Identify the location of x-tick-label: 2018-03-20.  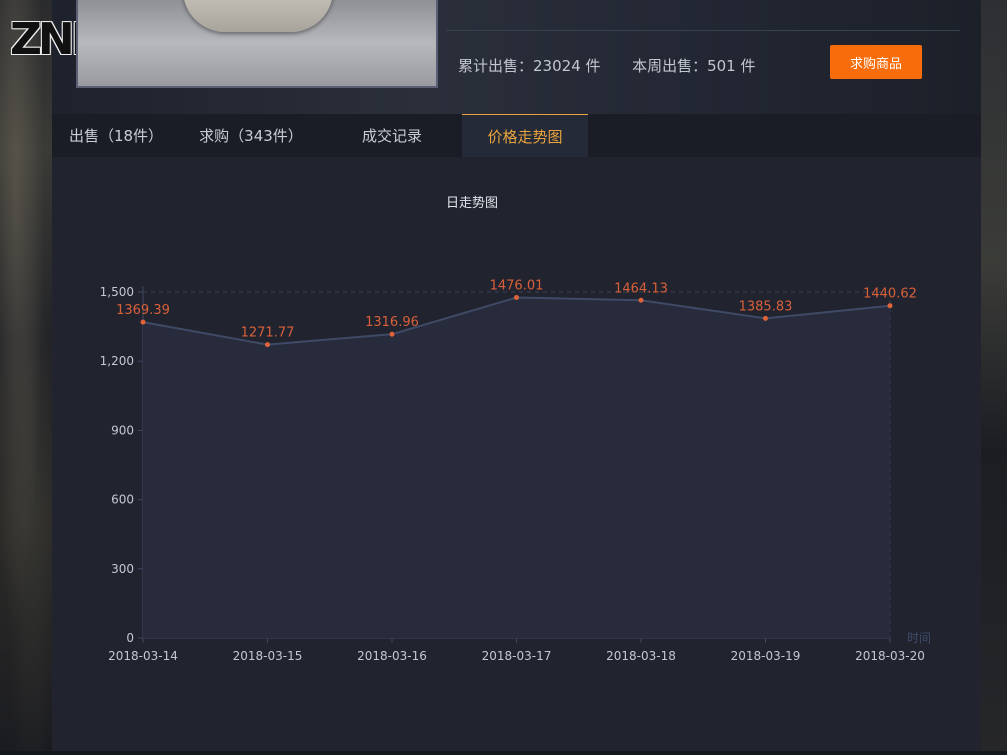
(890, 656).